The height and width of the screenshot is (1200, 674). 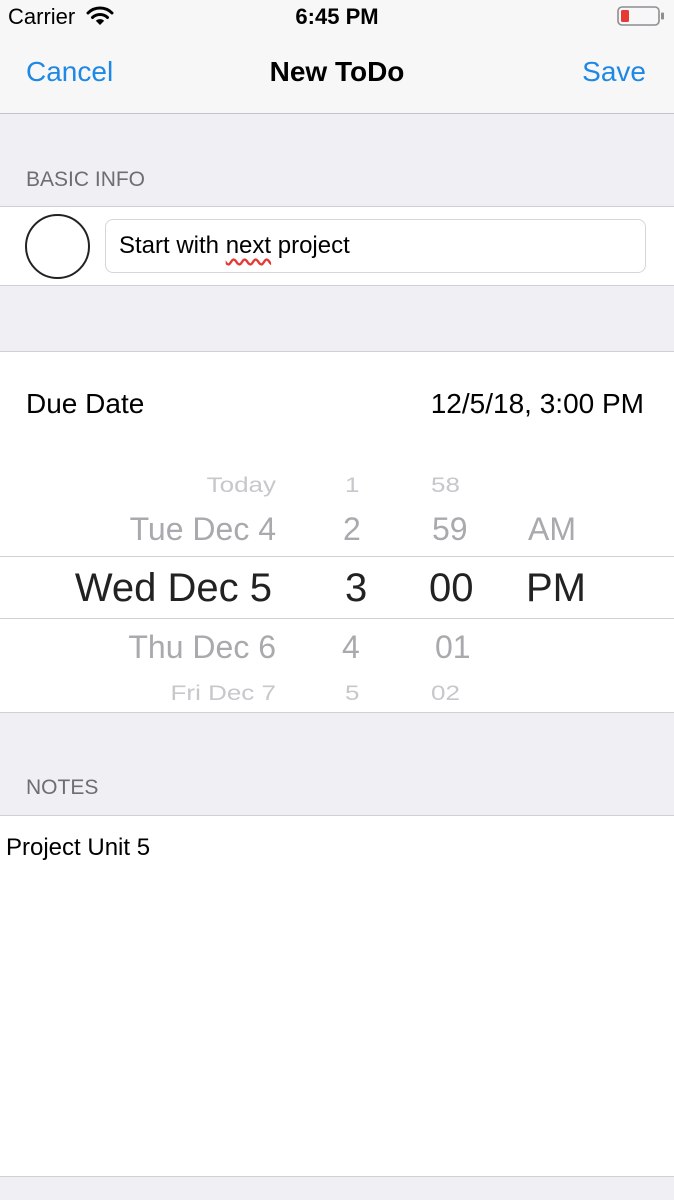 I want to click on title-text-flagged-word: next, so click(x=248, y=245).